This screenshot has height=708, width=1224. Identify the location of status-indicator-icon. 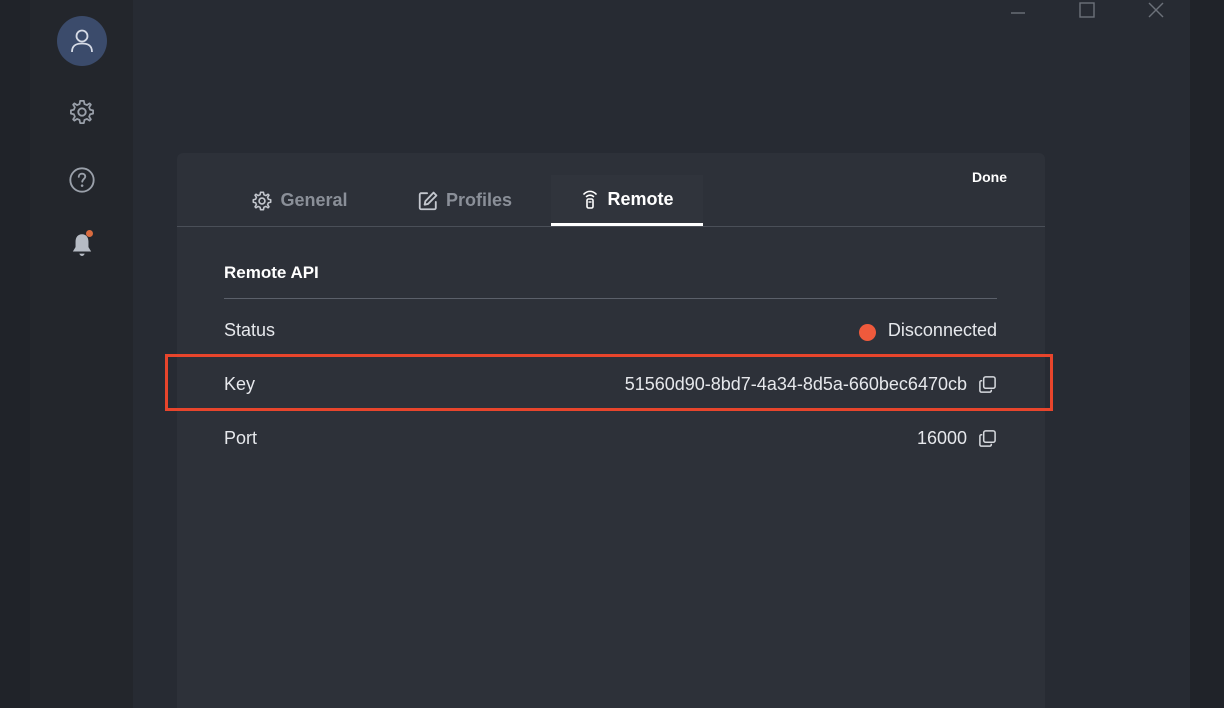
(867, 332).